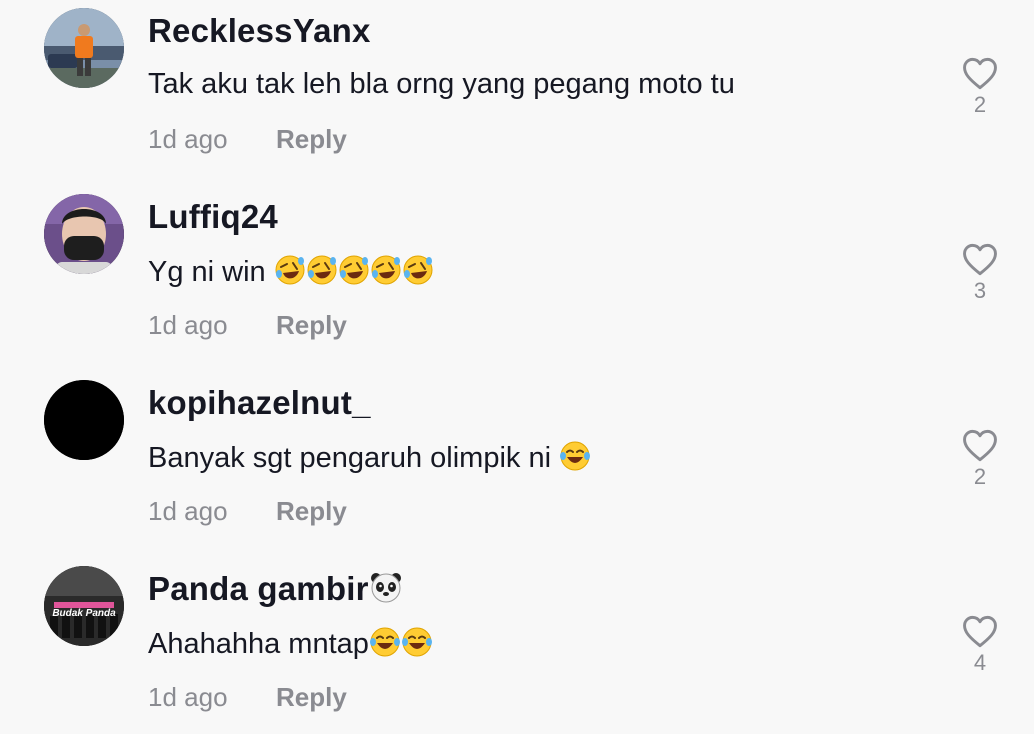  Describe the element at coordinates (258, 644) in the screenshot. I see `comment-text-content: Ahahahha mntap` at that location.